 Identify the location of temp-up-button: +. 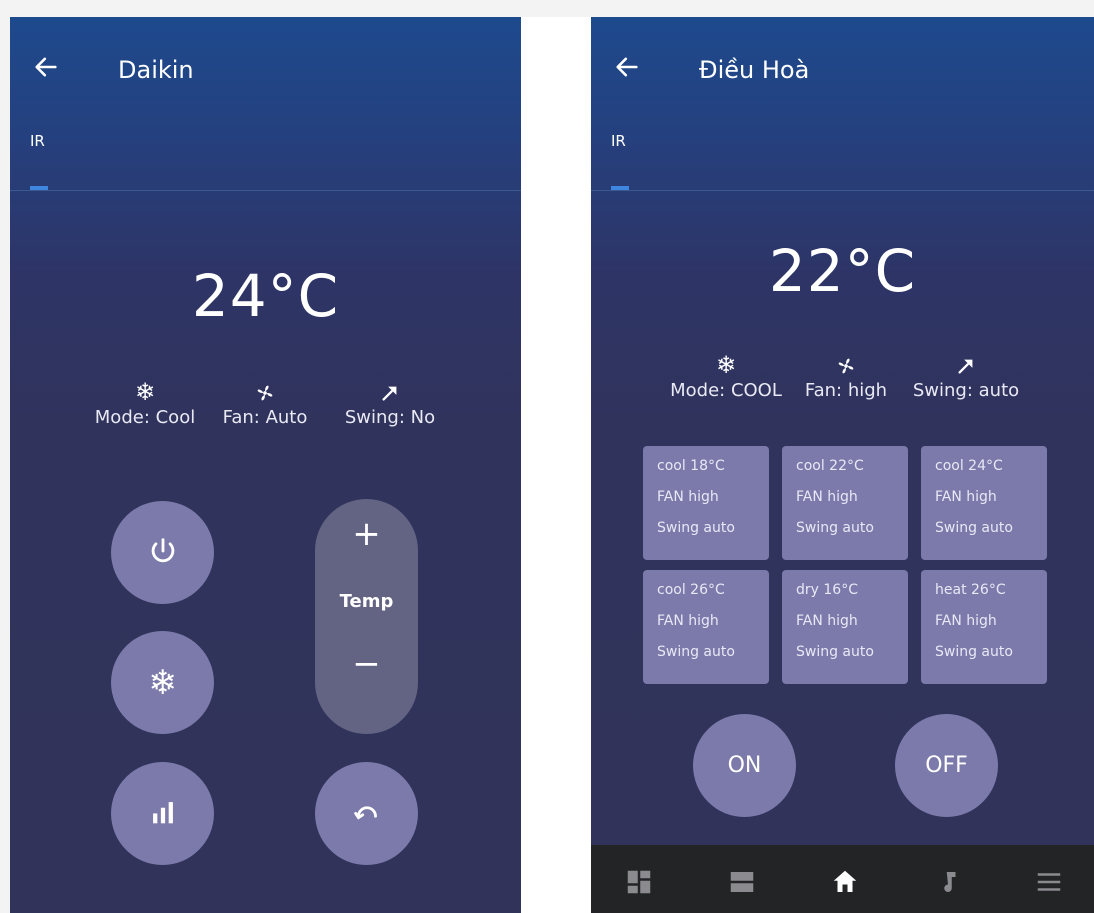
(366, 534).